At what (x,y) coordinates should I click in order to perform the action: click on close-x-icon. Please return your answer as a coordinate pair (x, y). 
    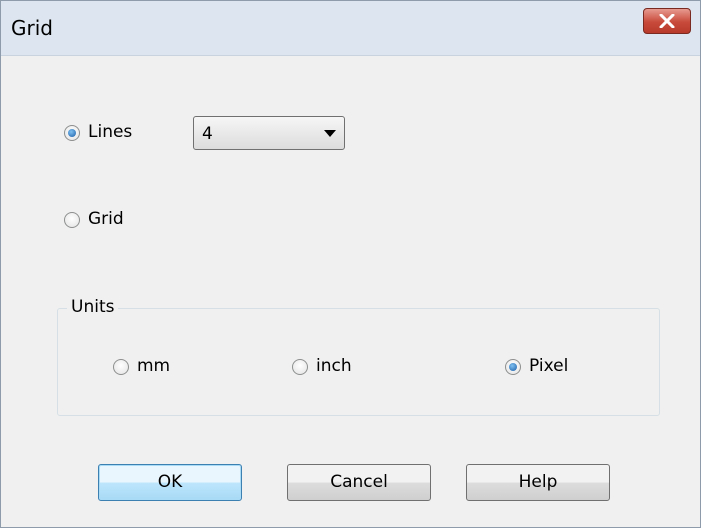
    Looking at the image, I should click on (667, 21).